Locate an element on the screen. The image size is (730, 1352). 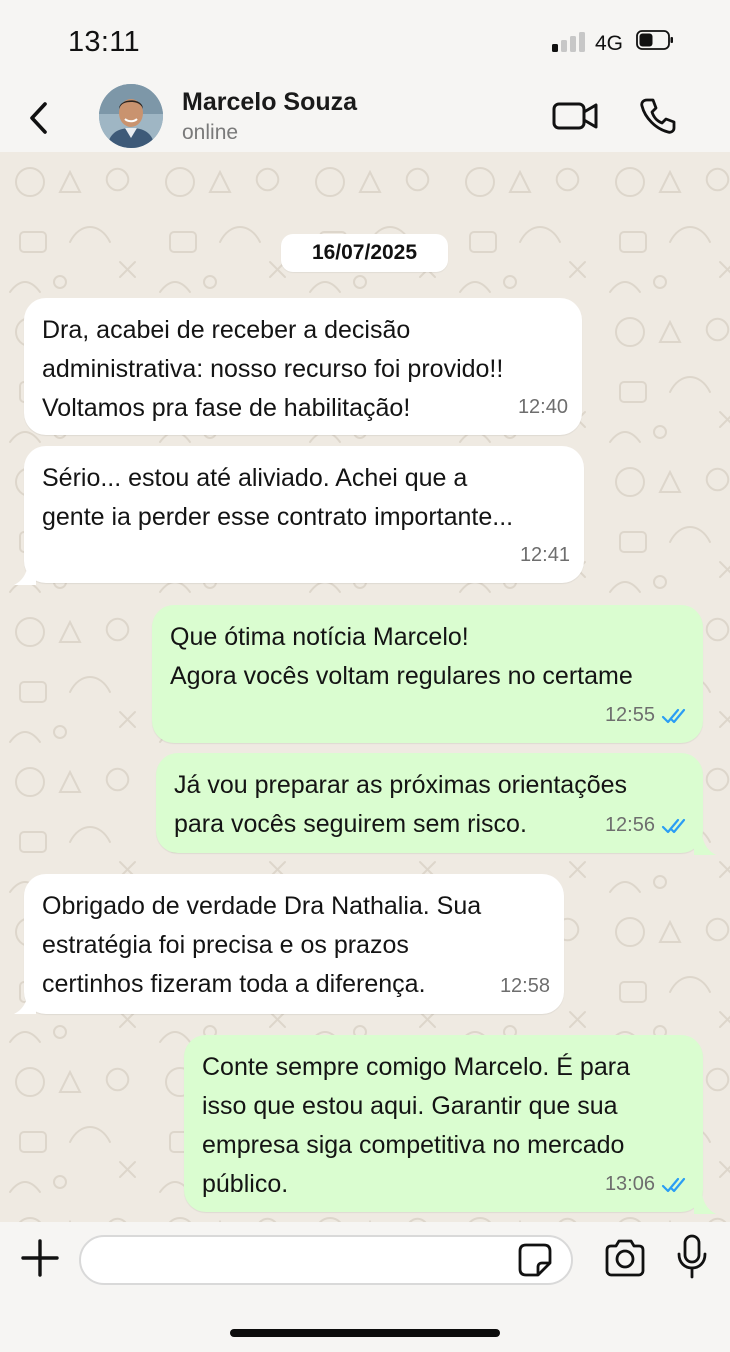
message-time: 12:58 is located at coordinates (524, 986).